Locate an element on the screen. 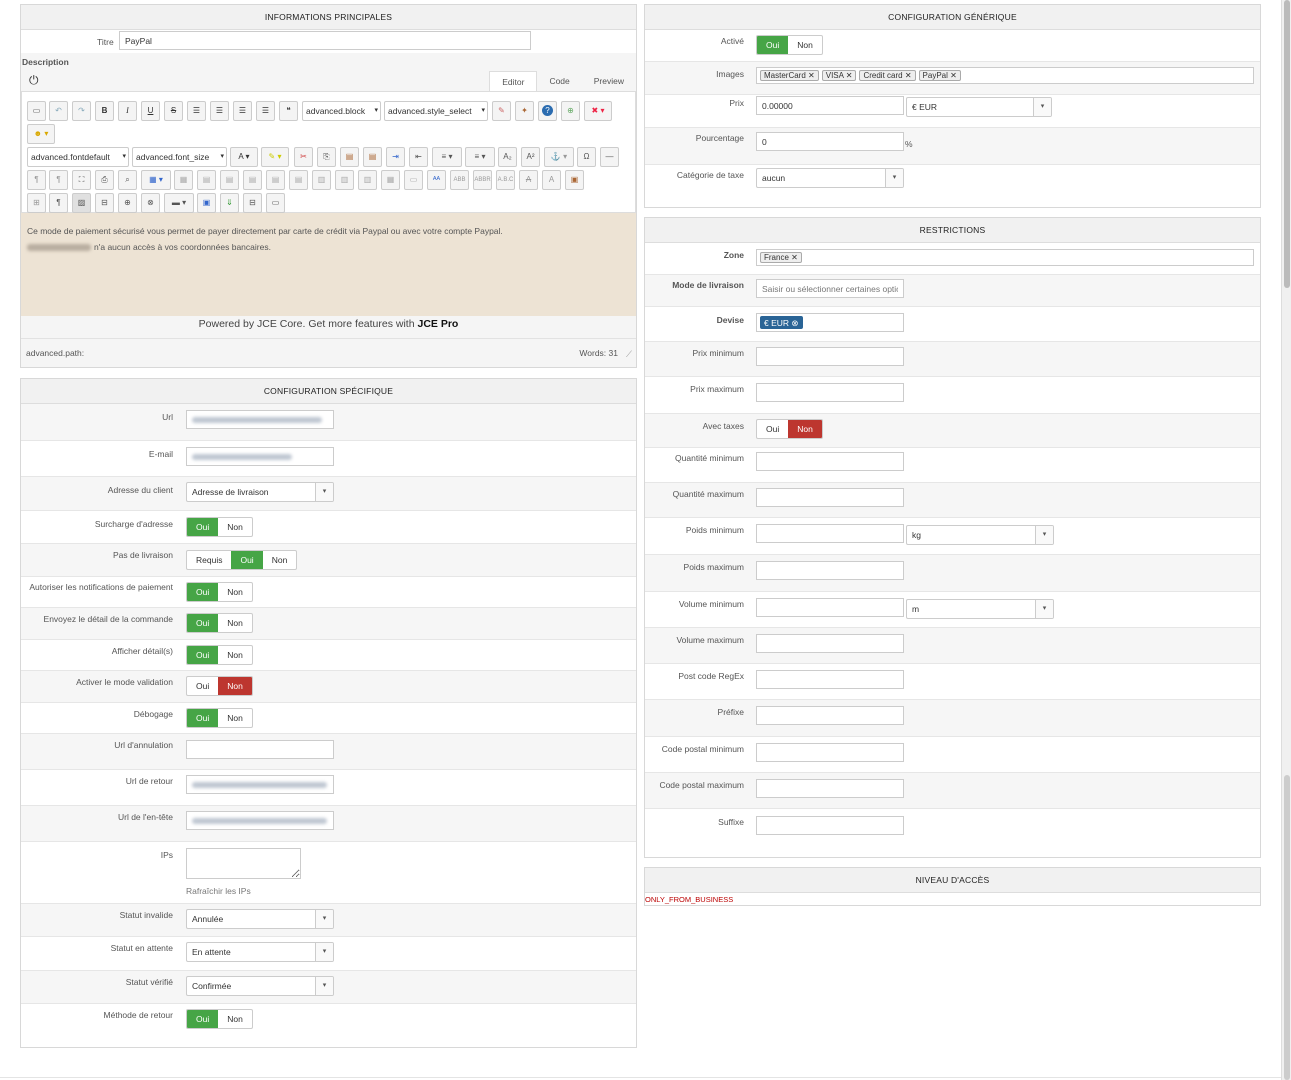  currency-tags: € EUR ⊗ is located at coordinates (830, 322).